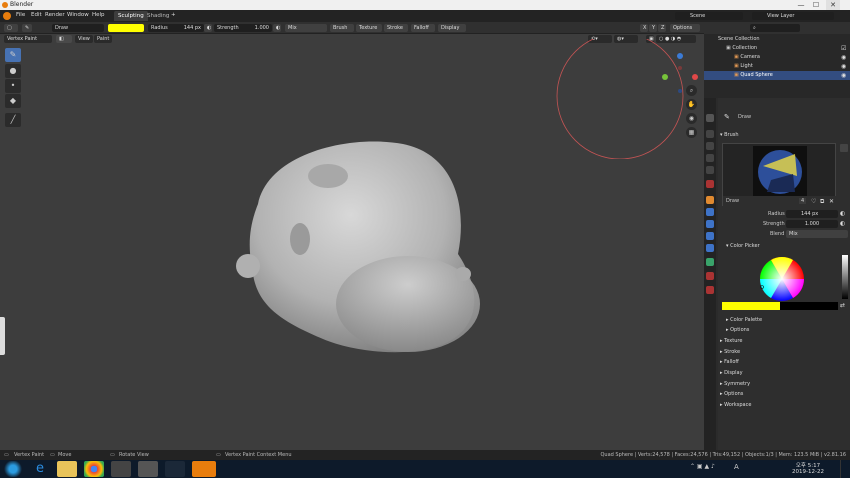 This screenshot has height=478, width=850. I want to click on menu-edit: Edit, so click(36, 15).